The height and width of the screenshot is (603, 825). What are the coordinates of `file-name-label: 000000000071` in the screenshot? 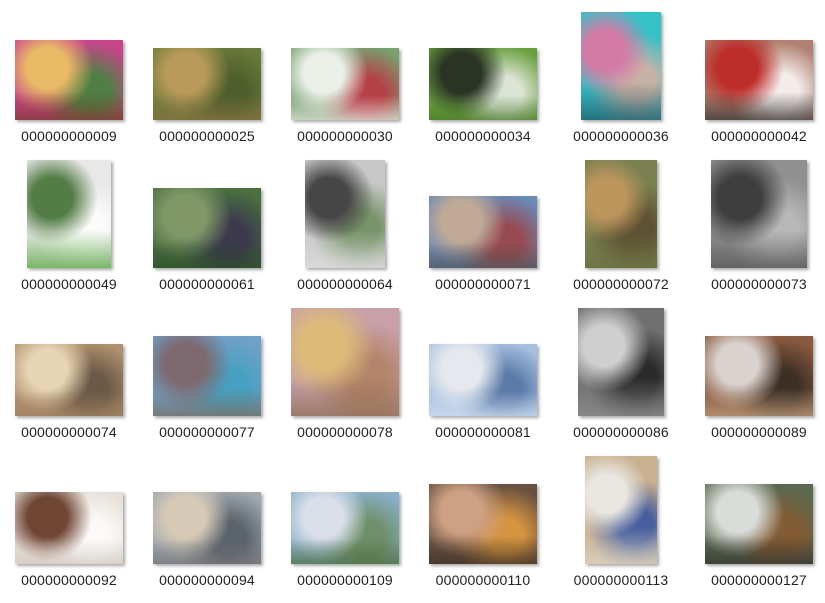 It's located at (483, 284).